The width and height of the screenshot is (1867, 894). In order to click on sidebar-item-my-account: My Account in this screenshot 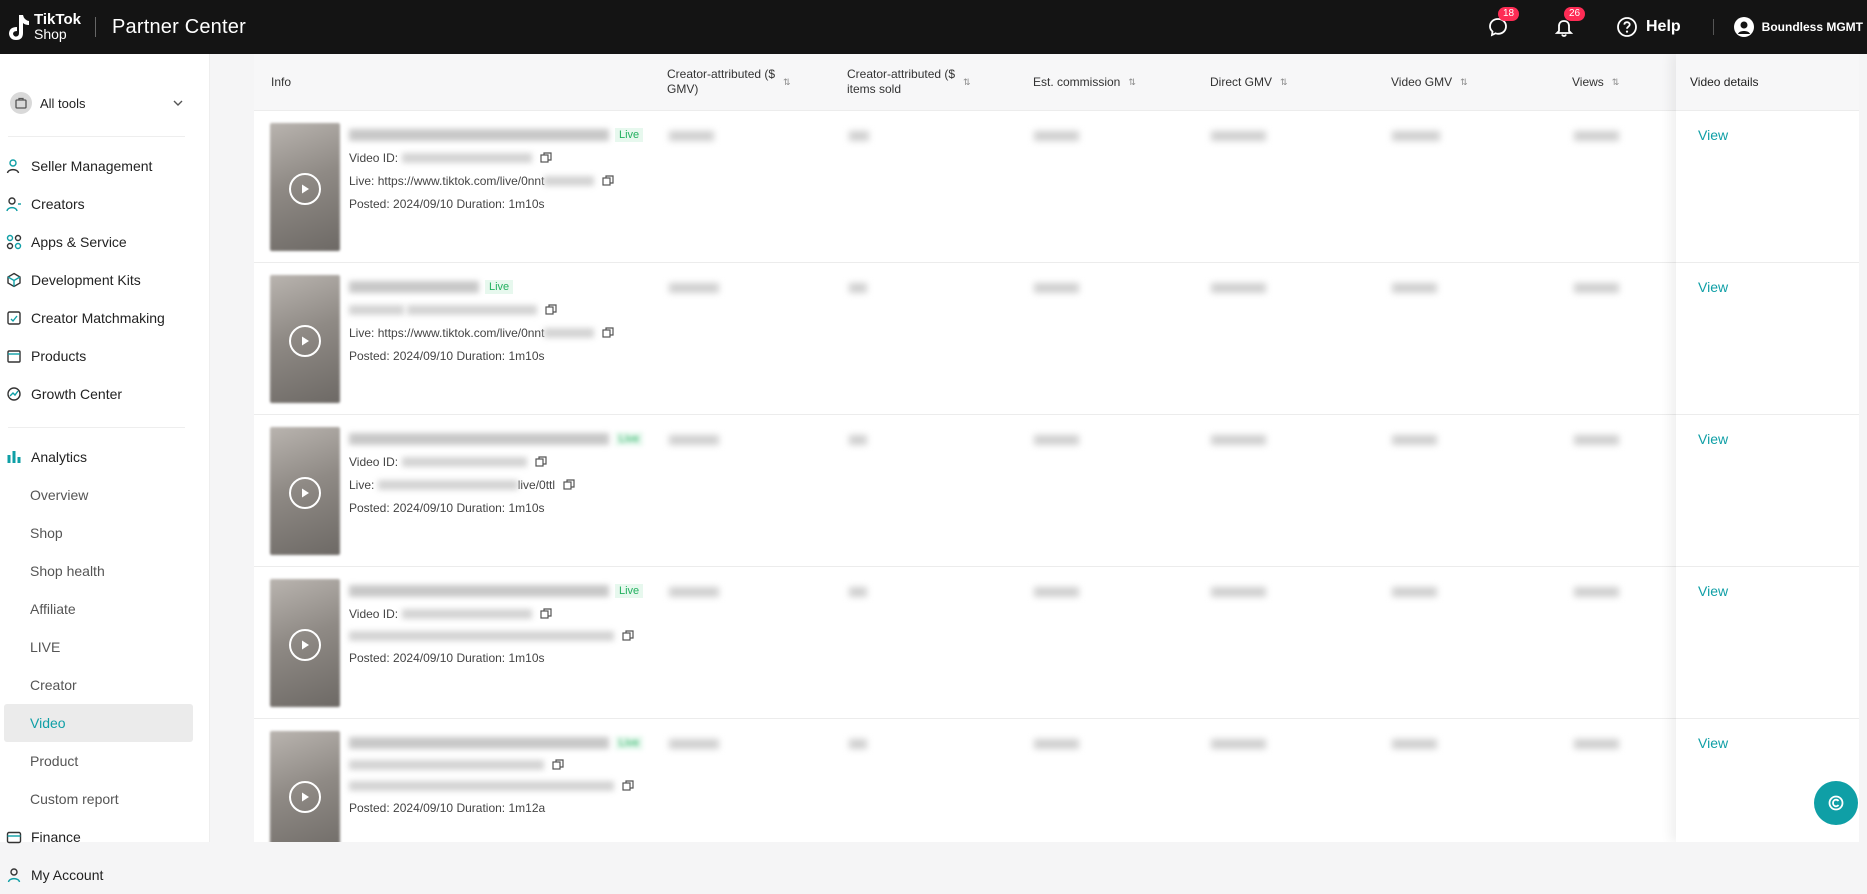, I will do `click(104, 875)`.